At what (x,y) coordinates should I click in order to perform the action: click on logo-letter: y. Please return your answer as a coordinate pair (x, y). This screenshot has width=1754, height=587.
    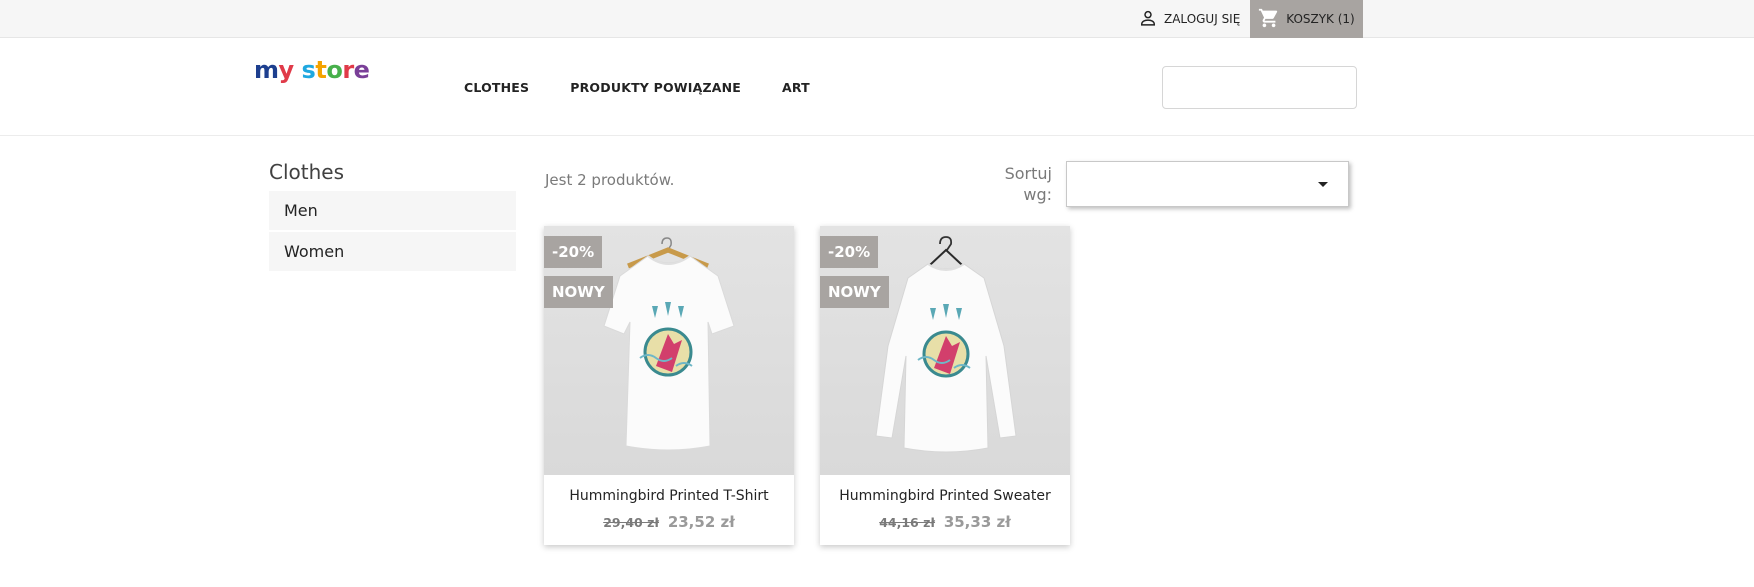
    Looking at the image, I should click on (286, 70).